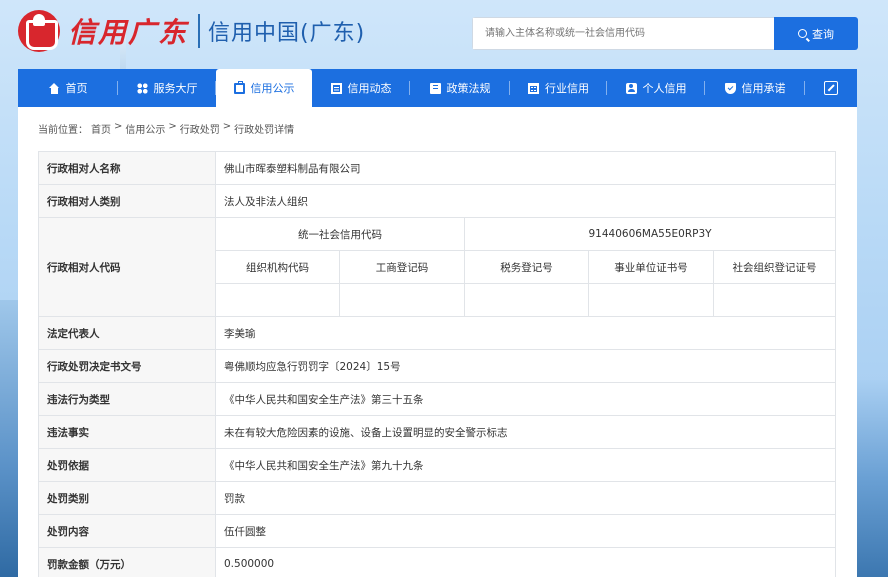 This screenshot has height=577, width=888. Describe the element at coordinates (127, 562) in the screenshot. I see `field-label: 罚款金额（万元）` at that location.